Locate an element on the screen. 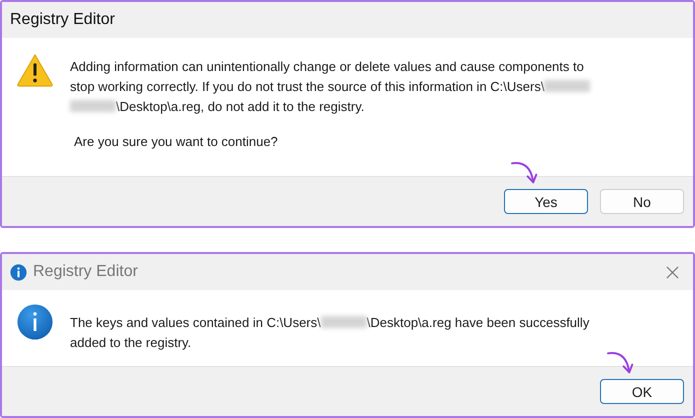 The height and width of the screenshot is (418, 695). message-text: Adding information can unintentionally change or delete values and cause components to is located at coordinates (327, 66).